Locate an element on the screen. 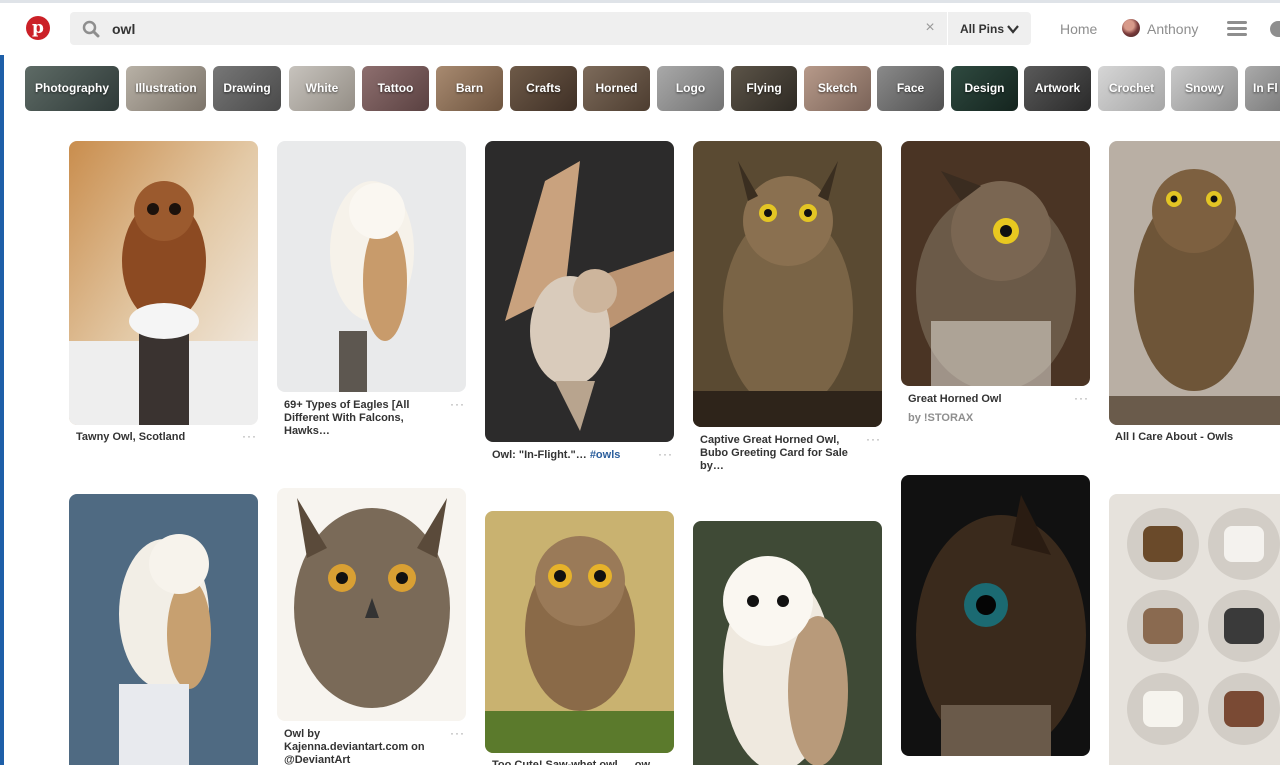 The width and height of the screenshot is (1280, 767). avatar is located at coordinates (1131, 28).